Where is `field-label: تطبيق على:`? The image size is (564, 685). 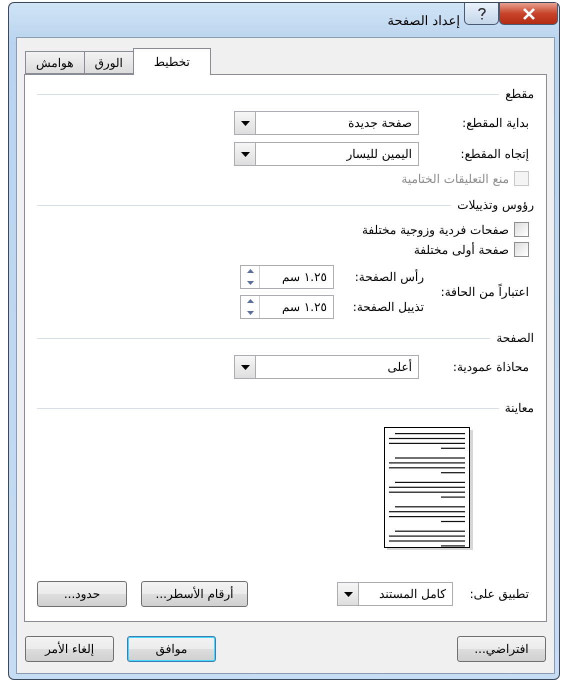
field-label: تطبيق على: is located at coordinates (498, 594).